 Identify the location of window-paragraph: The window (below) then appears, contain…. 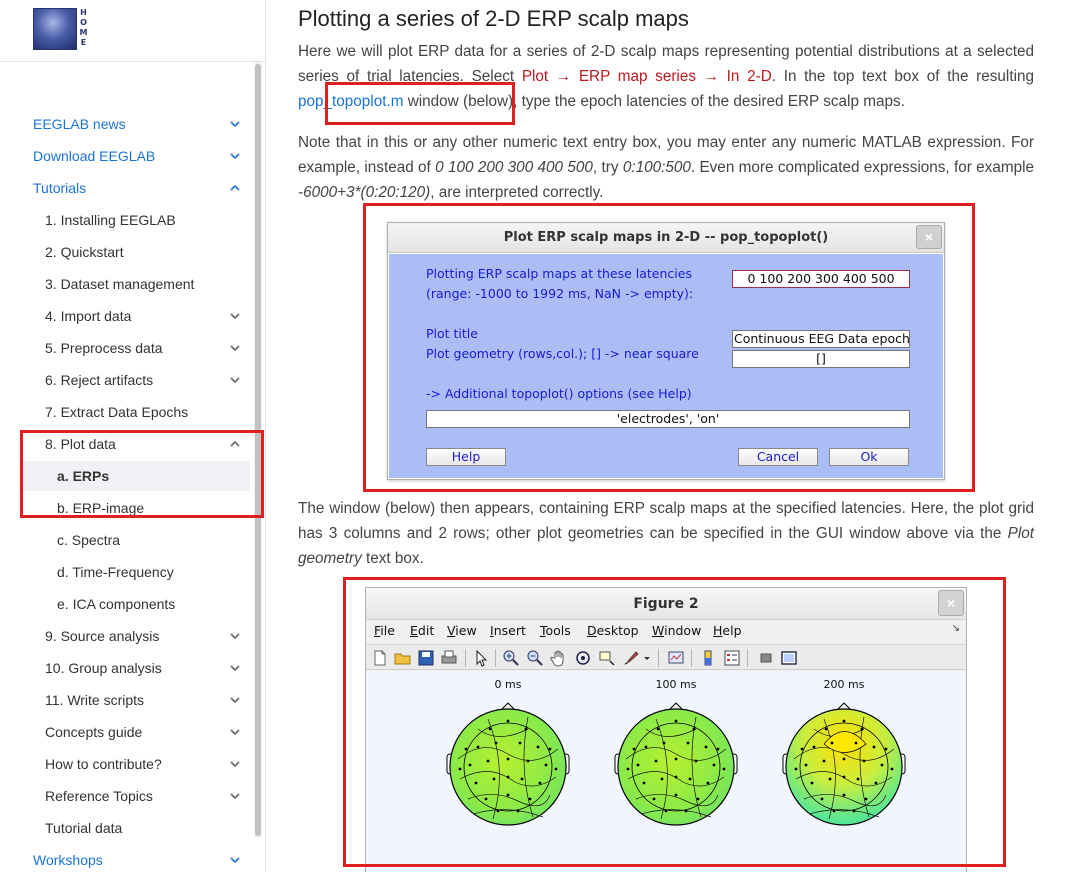
(666, 533).